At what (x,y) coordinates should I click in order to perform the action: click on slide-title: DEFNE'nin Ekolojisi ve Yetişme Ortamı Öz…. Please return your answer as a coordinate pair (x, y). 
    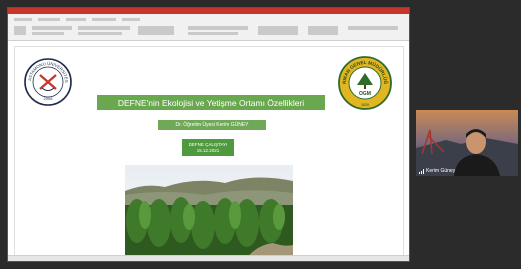
    Looking at the image, I should click on (211, 102).